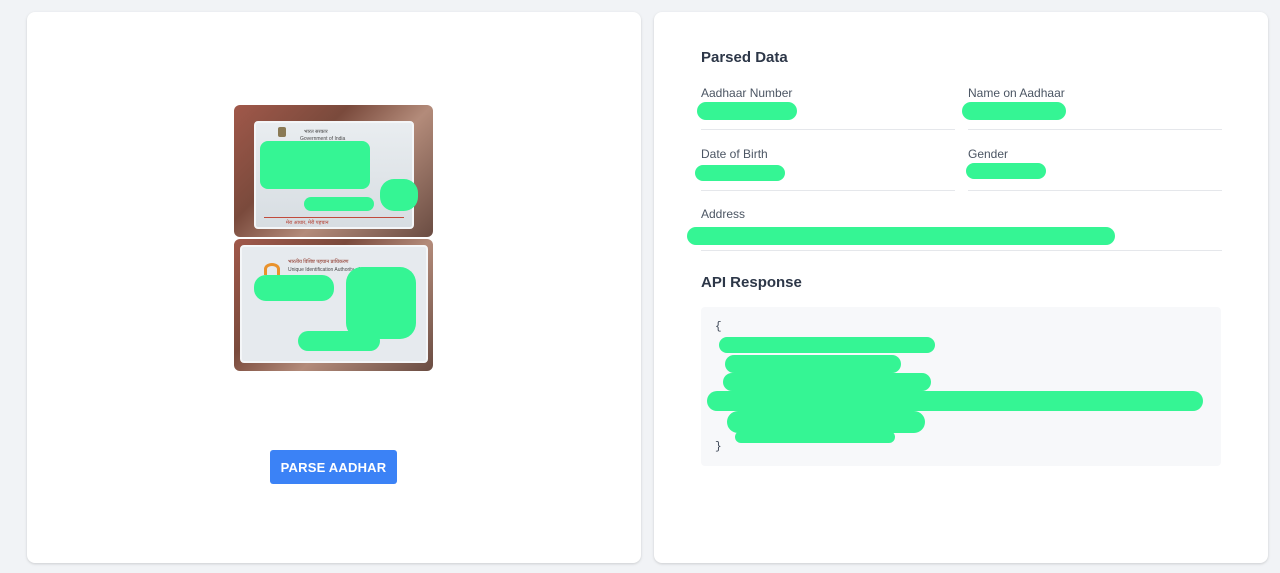 This screenshot has width=1280, height=573. I want to click on dob-field: Date of Birth, so click(825, 169).